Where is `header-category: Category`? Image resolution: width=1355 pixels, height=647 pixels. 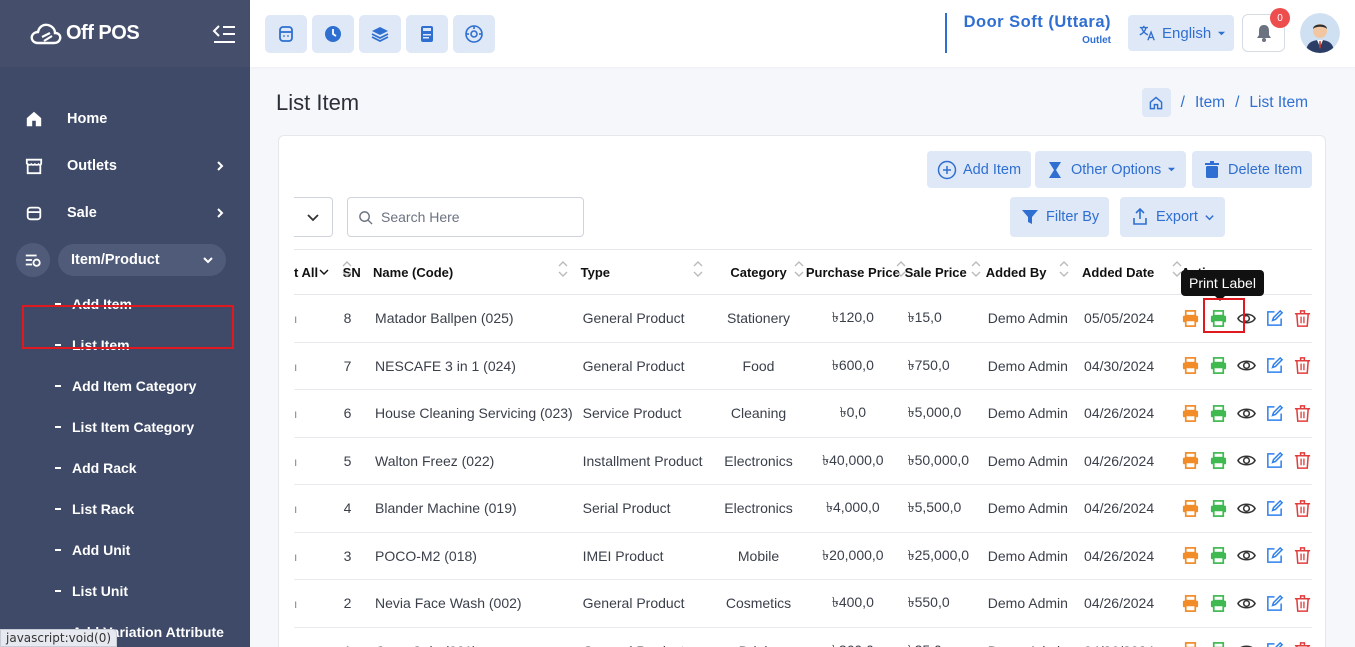
header-category: Category is located at coordinates (759, 272).